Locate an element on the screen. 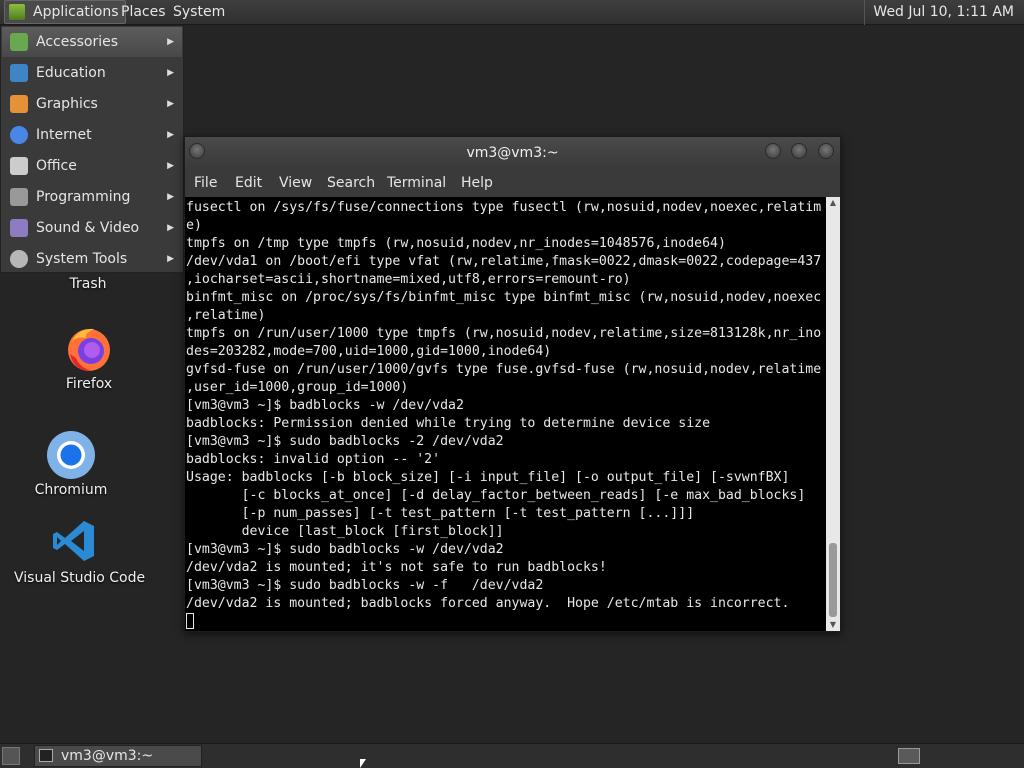  menu-item-education: Education ▶ is located at coordinates (92, 73).